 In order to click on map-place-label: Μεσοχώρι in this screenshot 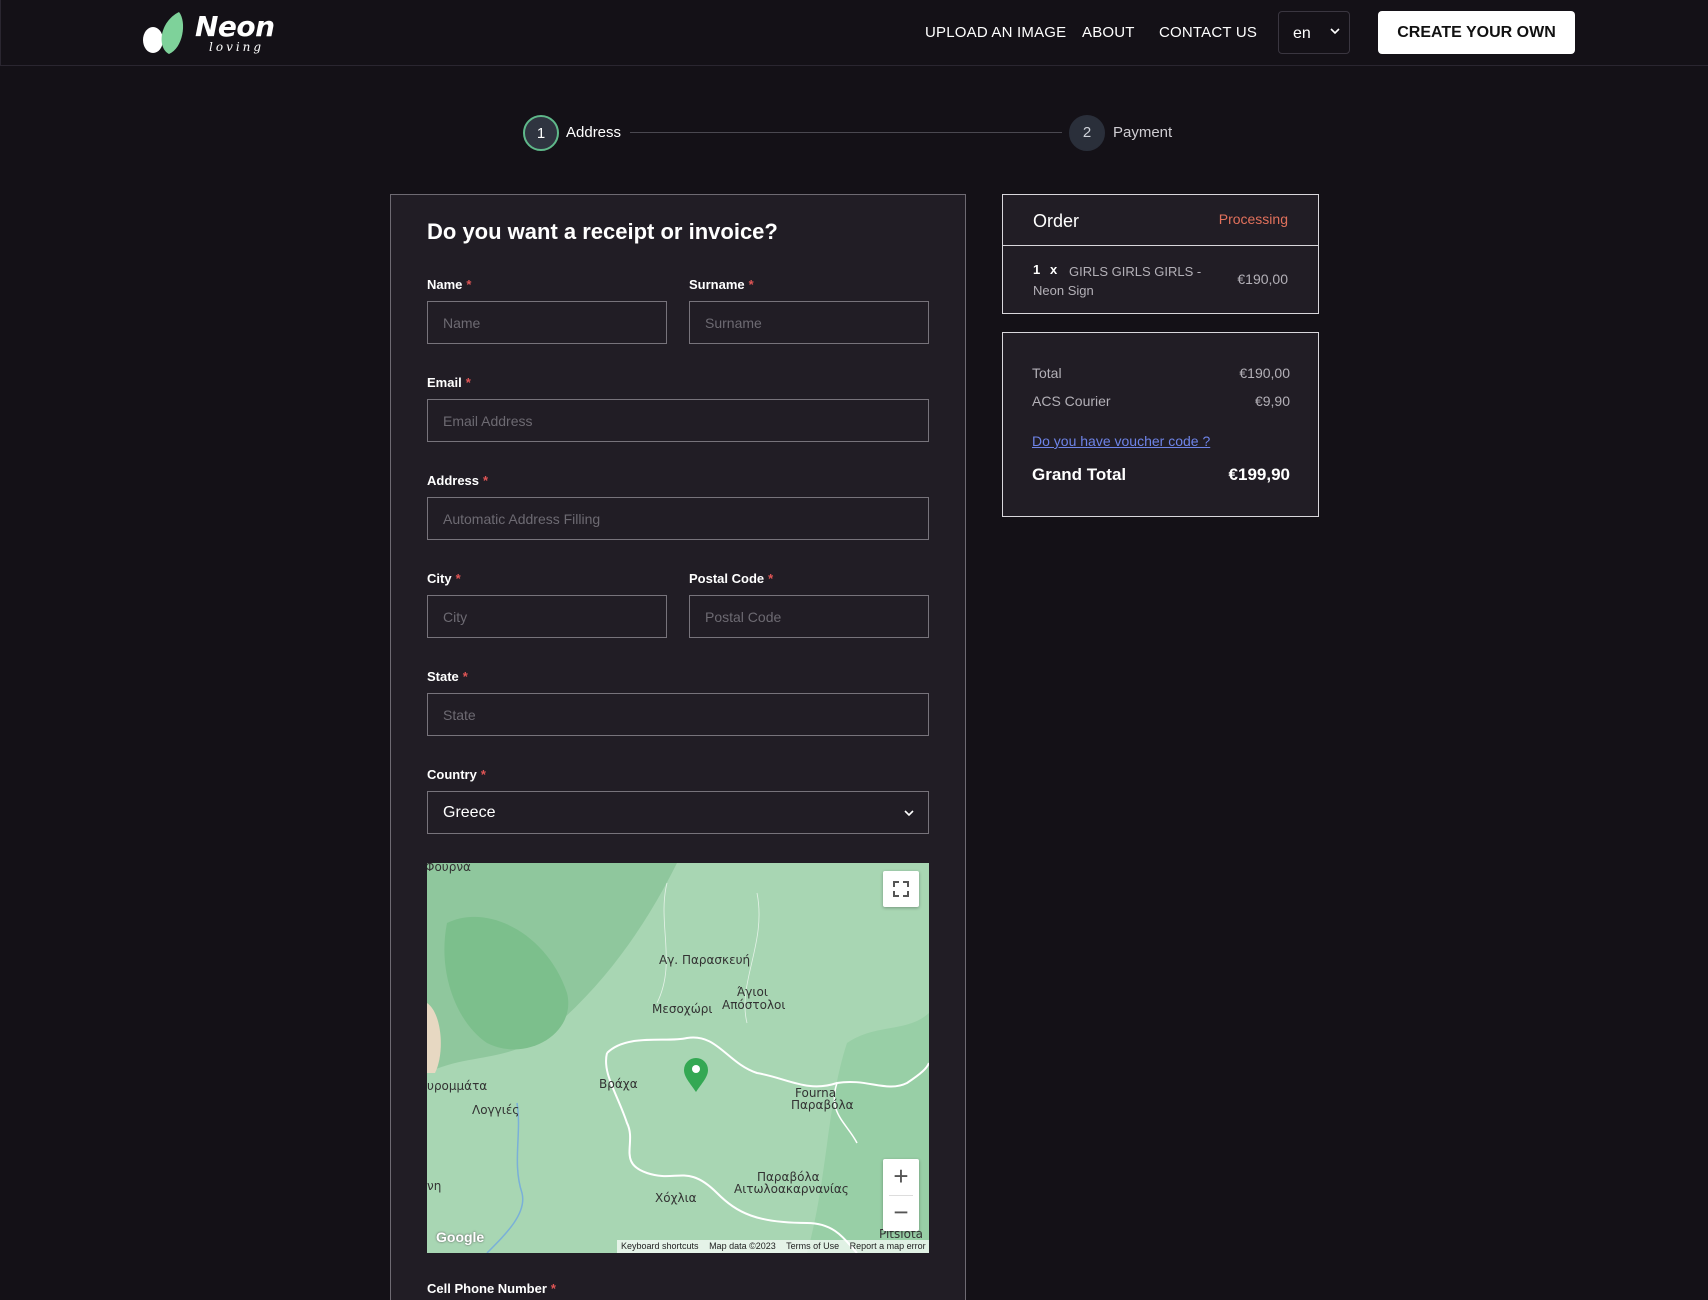, I will do `click(682, 1009)`.